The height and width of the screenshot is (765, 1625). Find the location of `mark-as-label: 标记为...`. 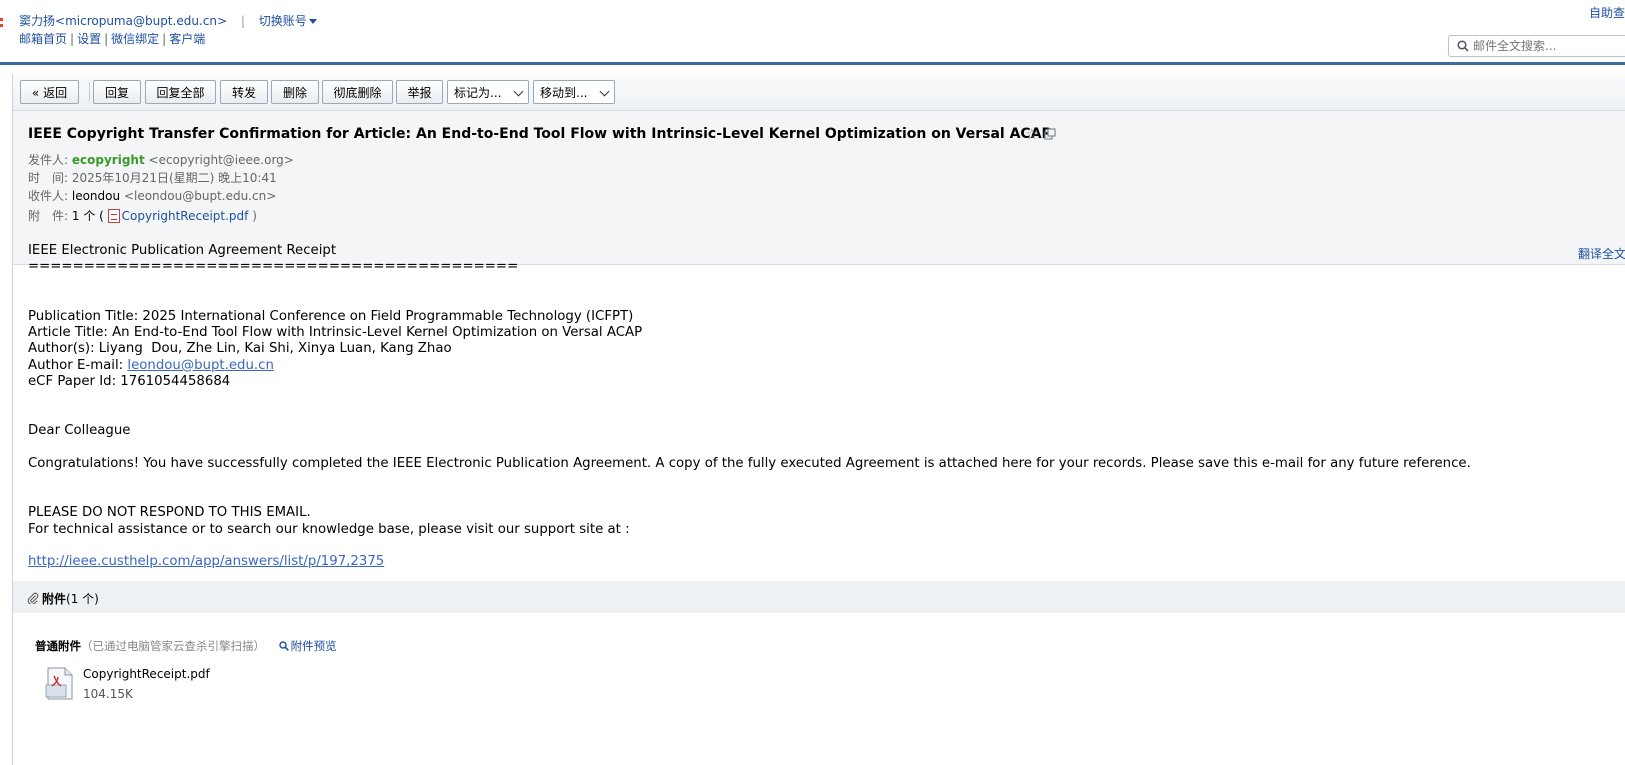

mark-as-label: 标记为... is located at coordinates (478, 92).